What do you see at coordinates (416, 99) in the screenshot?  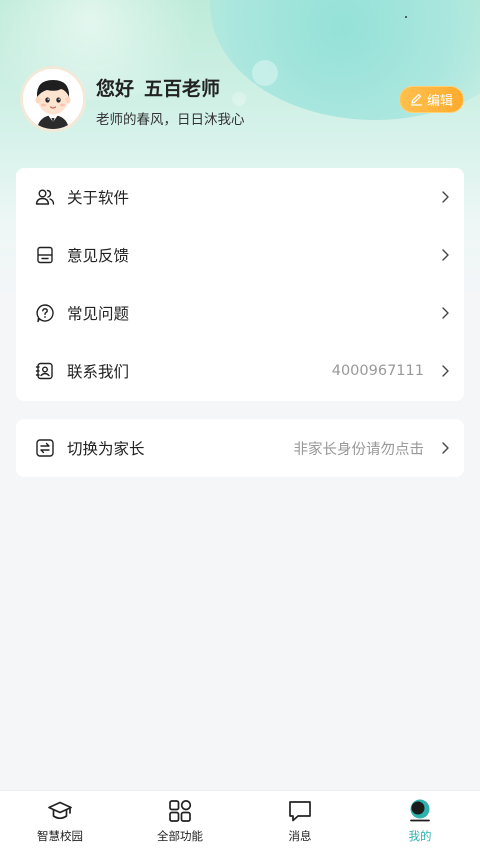 I see `pencil-icon` at bounding box center [416, 99].